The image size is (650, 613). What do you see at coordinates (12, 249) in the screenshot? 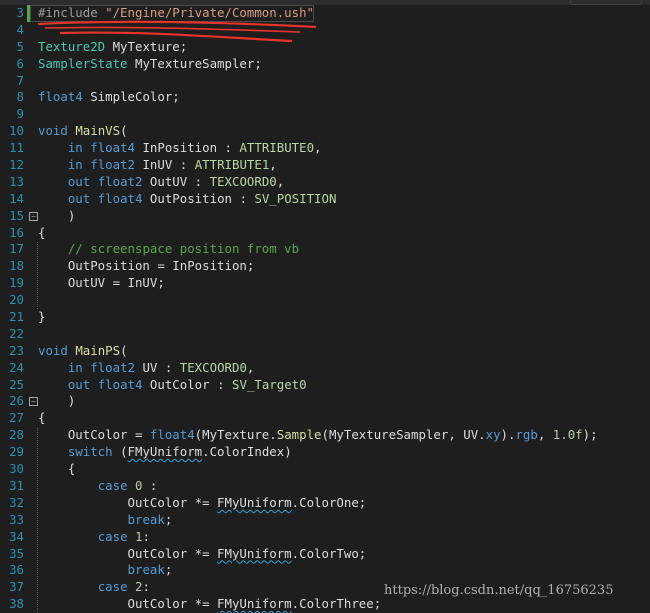
I see `line-number: 17` at bounding box center [12, 249].